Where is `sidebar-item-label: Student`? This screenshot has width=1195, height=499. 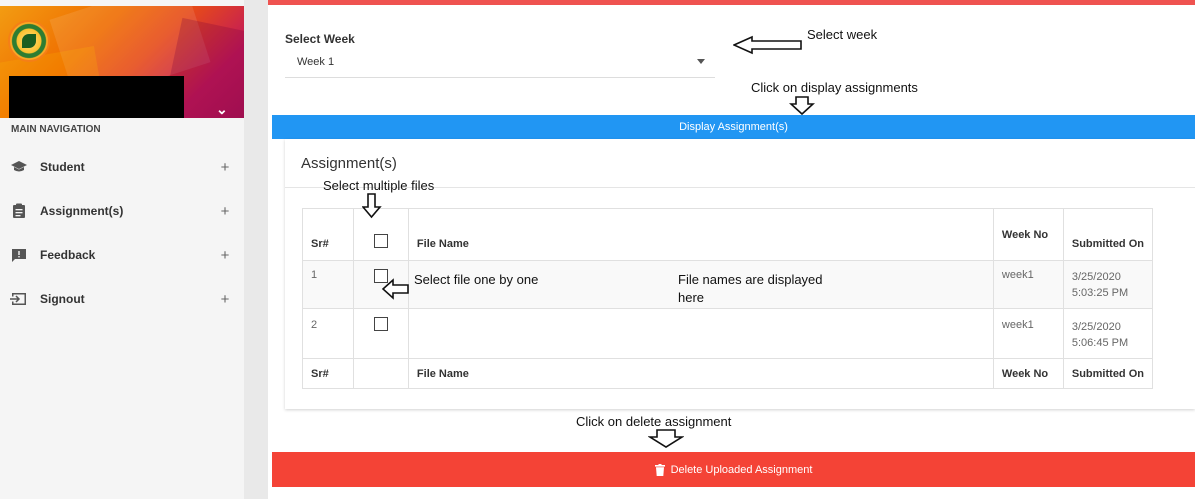
sidebar-item-label: Student is located at coordinates (62, 167).